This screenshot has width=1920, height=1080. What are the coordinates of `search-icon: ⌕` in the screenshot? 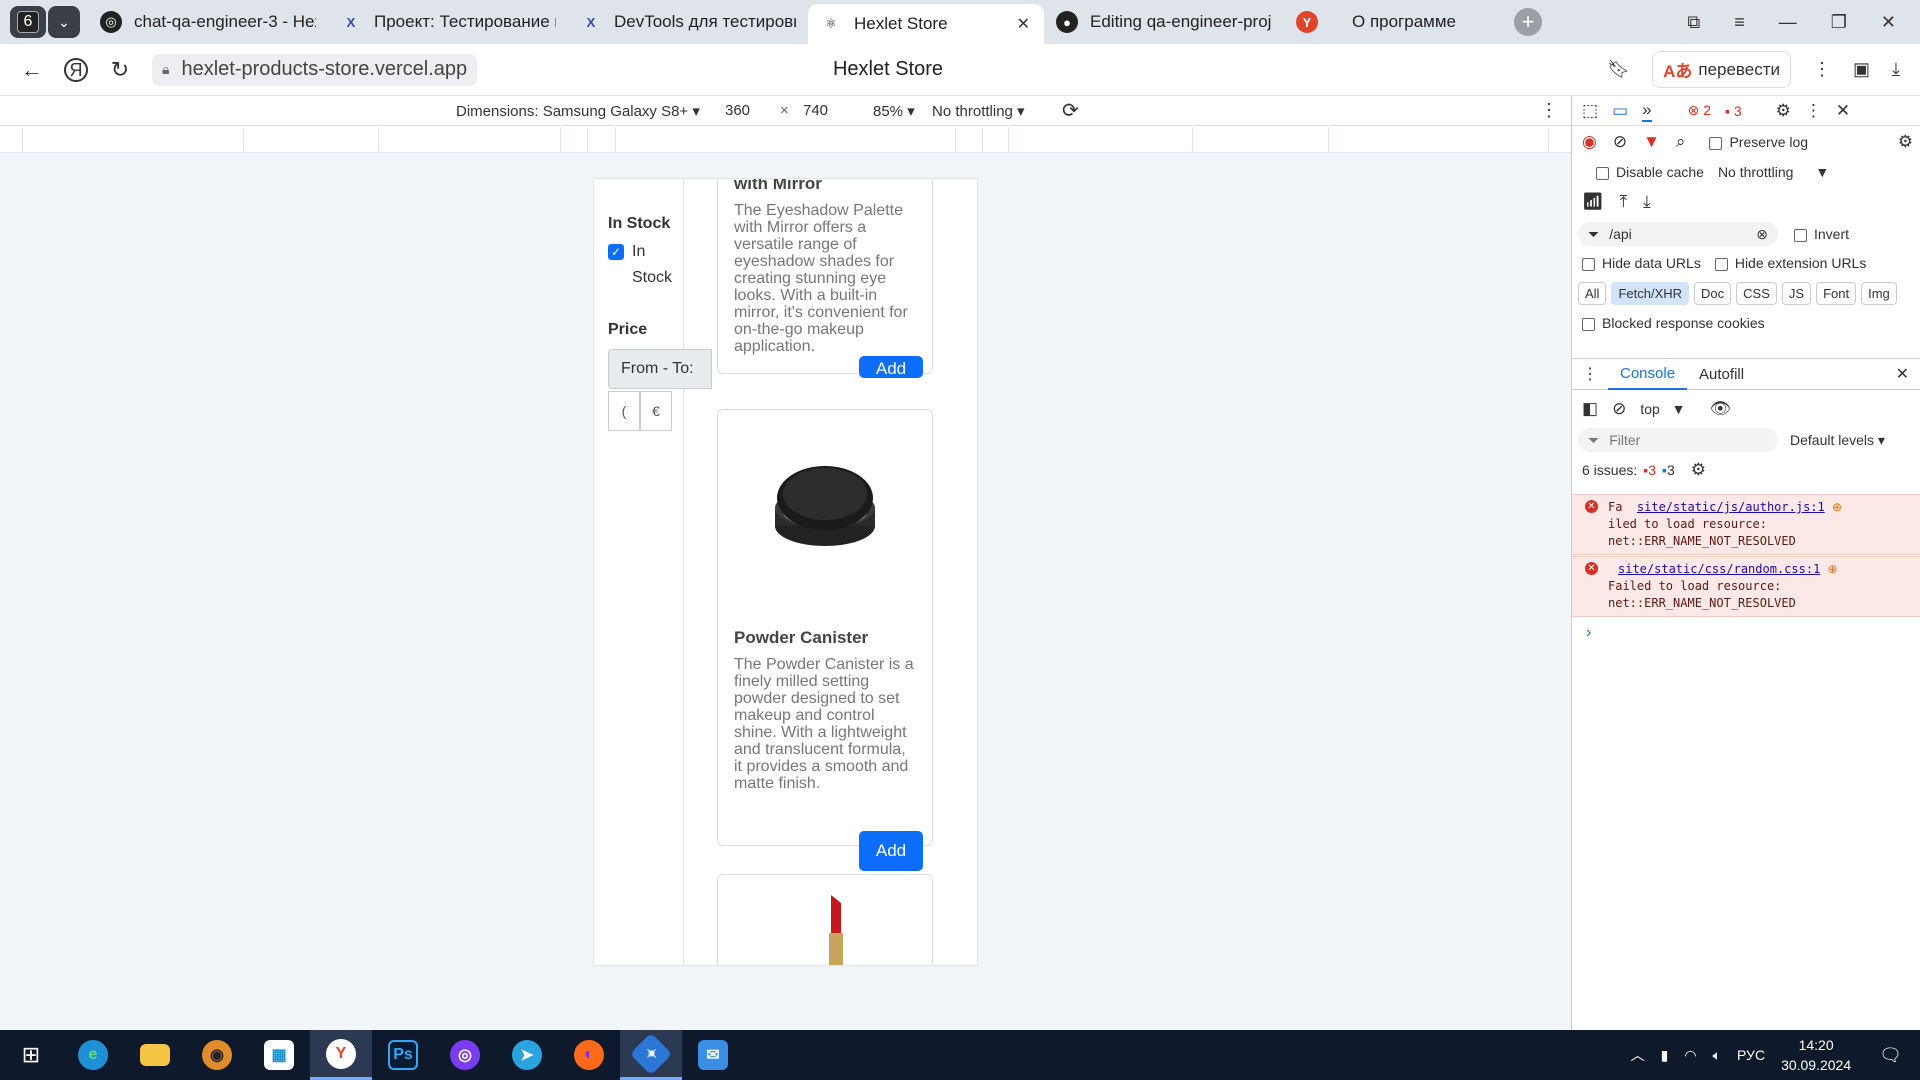 It's located at (1681, 142).